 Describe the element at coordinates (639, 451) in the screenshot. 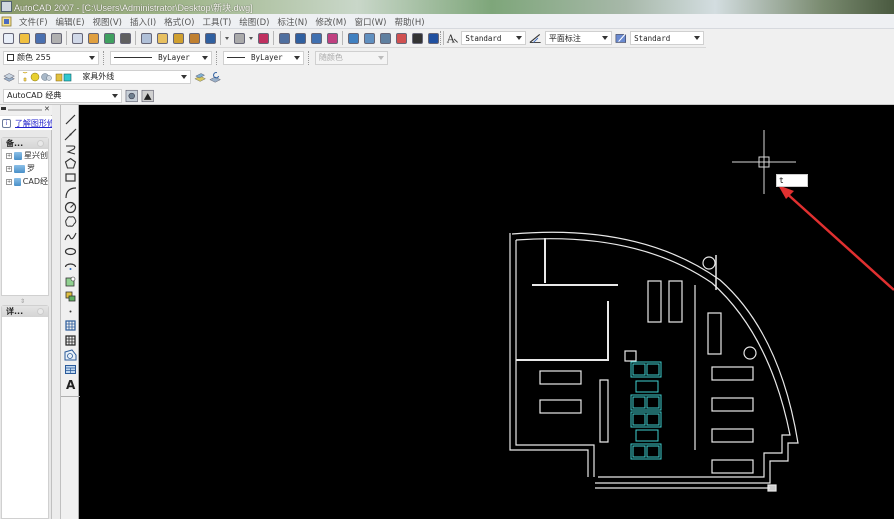

I see `sofa` at that location.